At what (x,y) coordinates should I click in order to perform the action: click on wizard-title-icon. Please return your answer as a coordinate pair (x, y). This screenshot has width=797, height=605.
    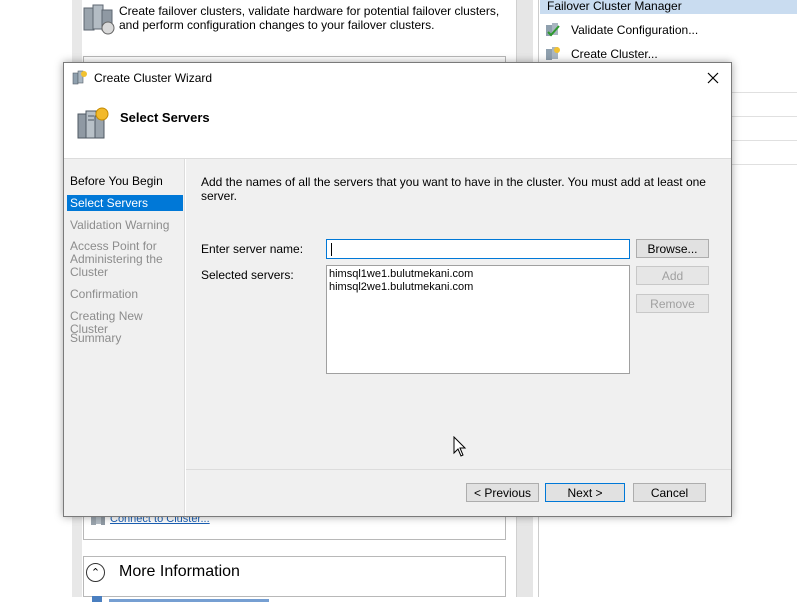
    Looking at the image, I should click on (79, 77).